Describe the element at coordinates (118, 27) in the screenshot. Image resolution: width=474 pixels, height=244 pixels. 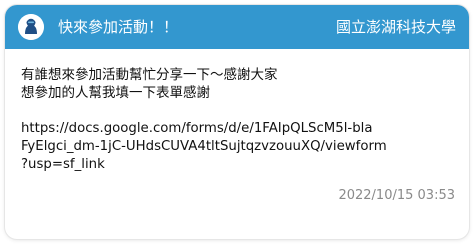
I see `post-title: 快來參加活動！！` at that location.